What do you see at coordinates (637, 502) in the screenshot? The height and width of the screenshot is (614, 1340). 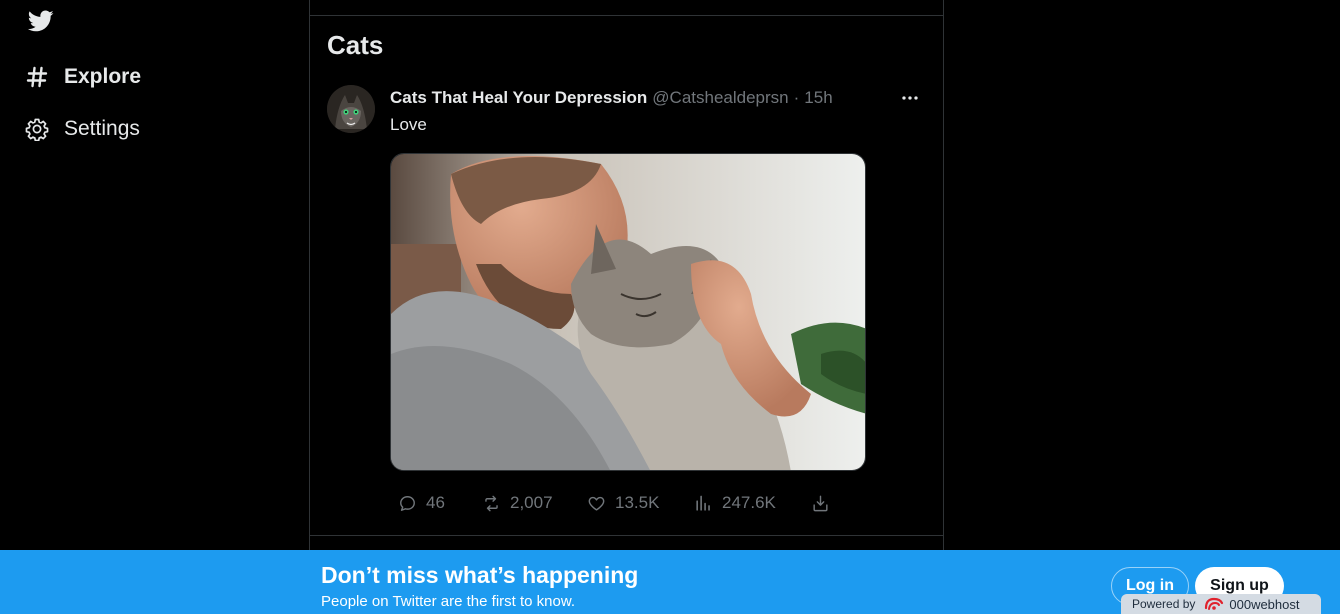 I see `like-count: 13.5K` at bounding box center [637, 502].